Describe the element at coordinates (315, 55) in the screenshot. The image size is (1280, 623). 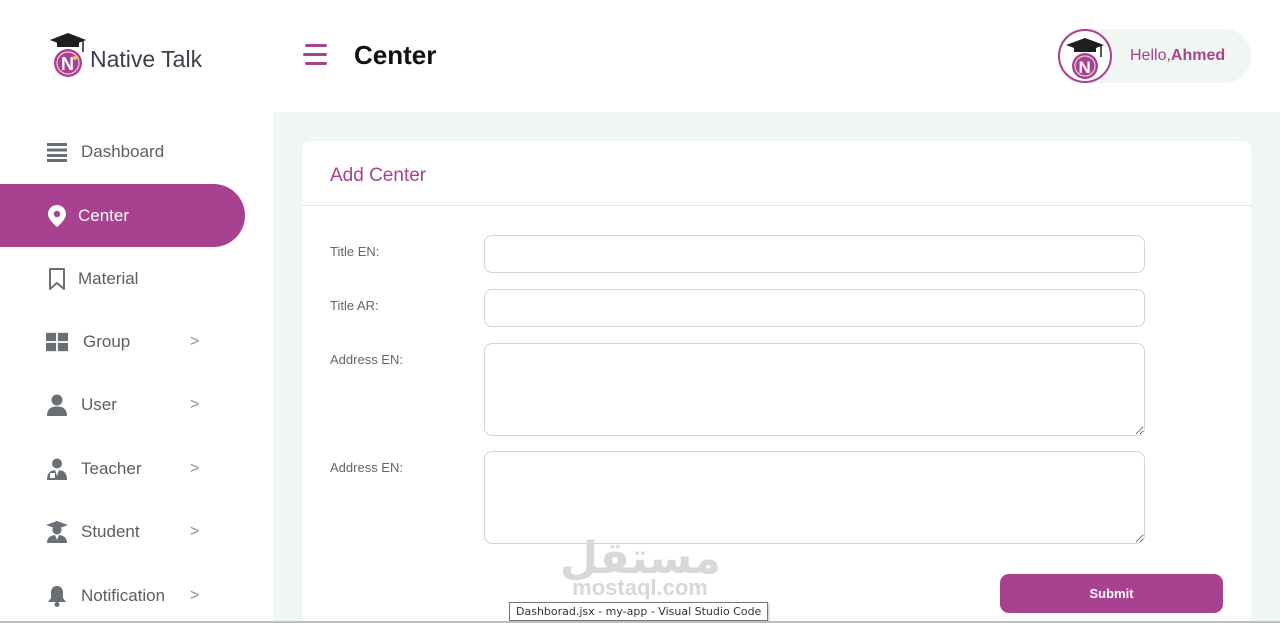
I see `hamburger-menu-icon` at that location.